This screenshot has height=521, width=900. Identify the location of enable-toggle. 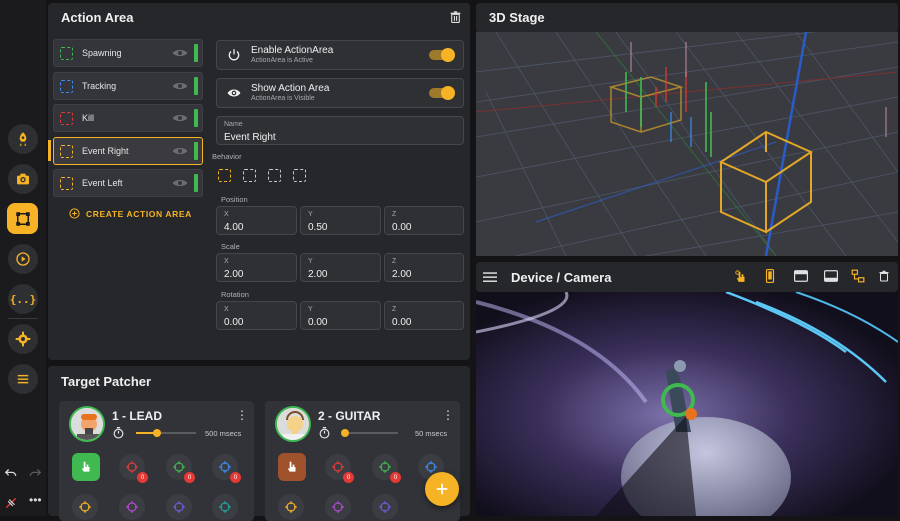
(442, 55).